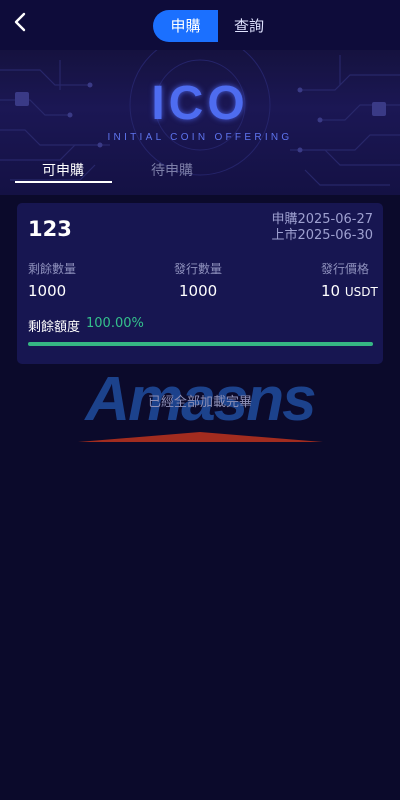 The width and height of the screenshot is (400, 800). Describe the element at coordinates (361, 292) in the screenshot. I see `issue-price-unit: USDT` at that location.